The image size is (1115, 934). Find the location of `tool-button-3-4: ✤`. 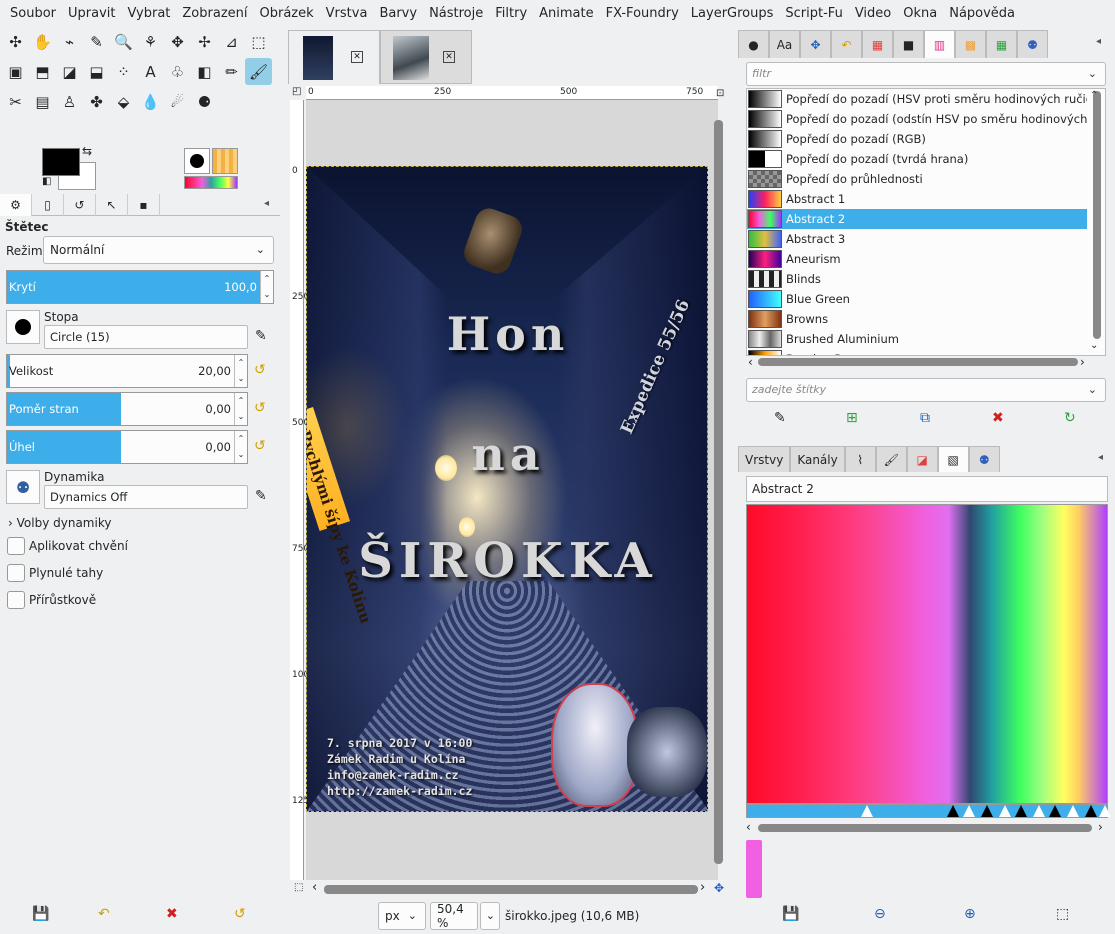

tool-button-3-4: ✤ is located at coordinates (96, 101).